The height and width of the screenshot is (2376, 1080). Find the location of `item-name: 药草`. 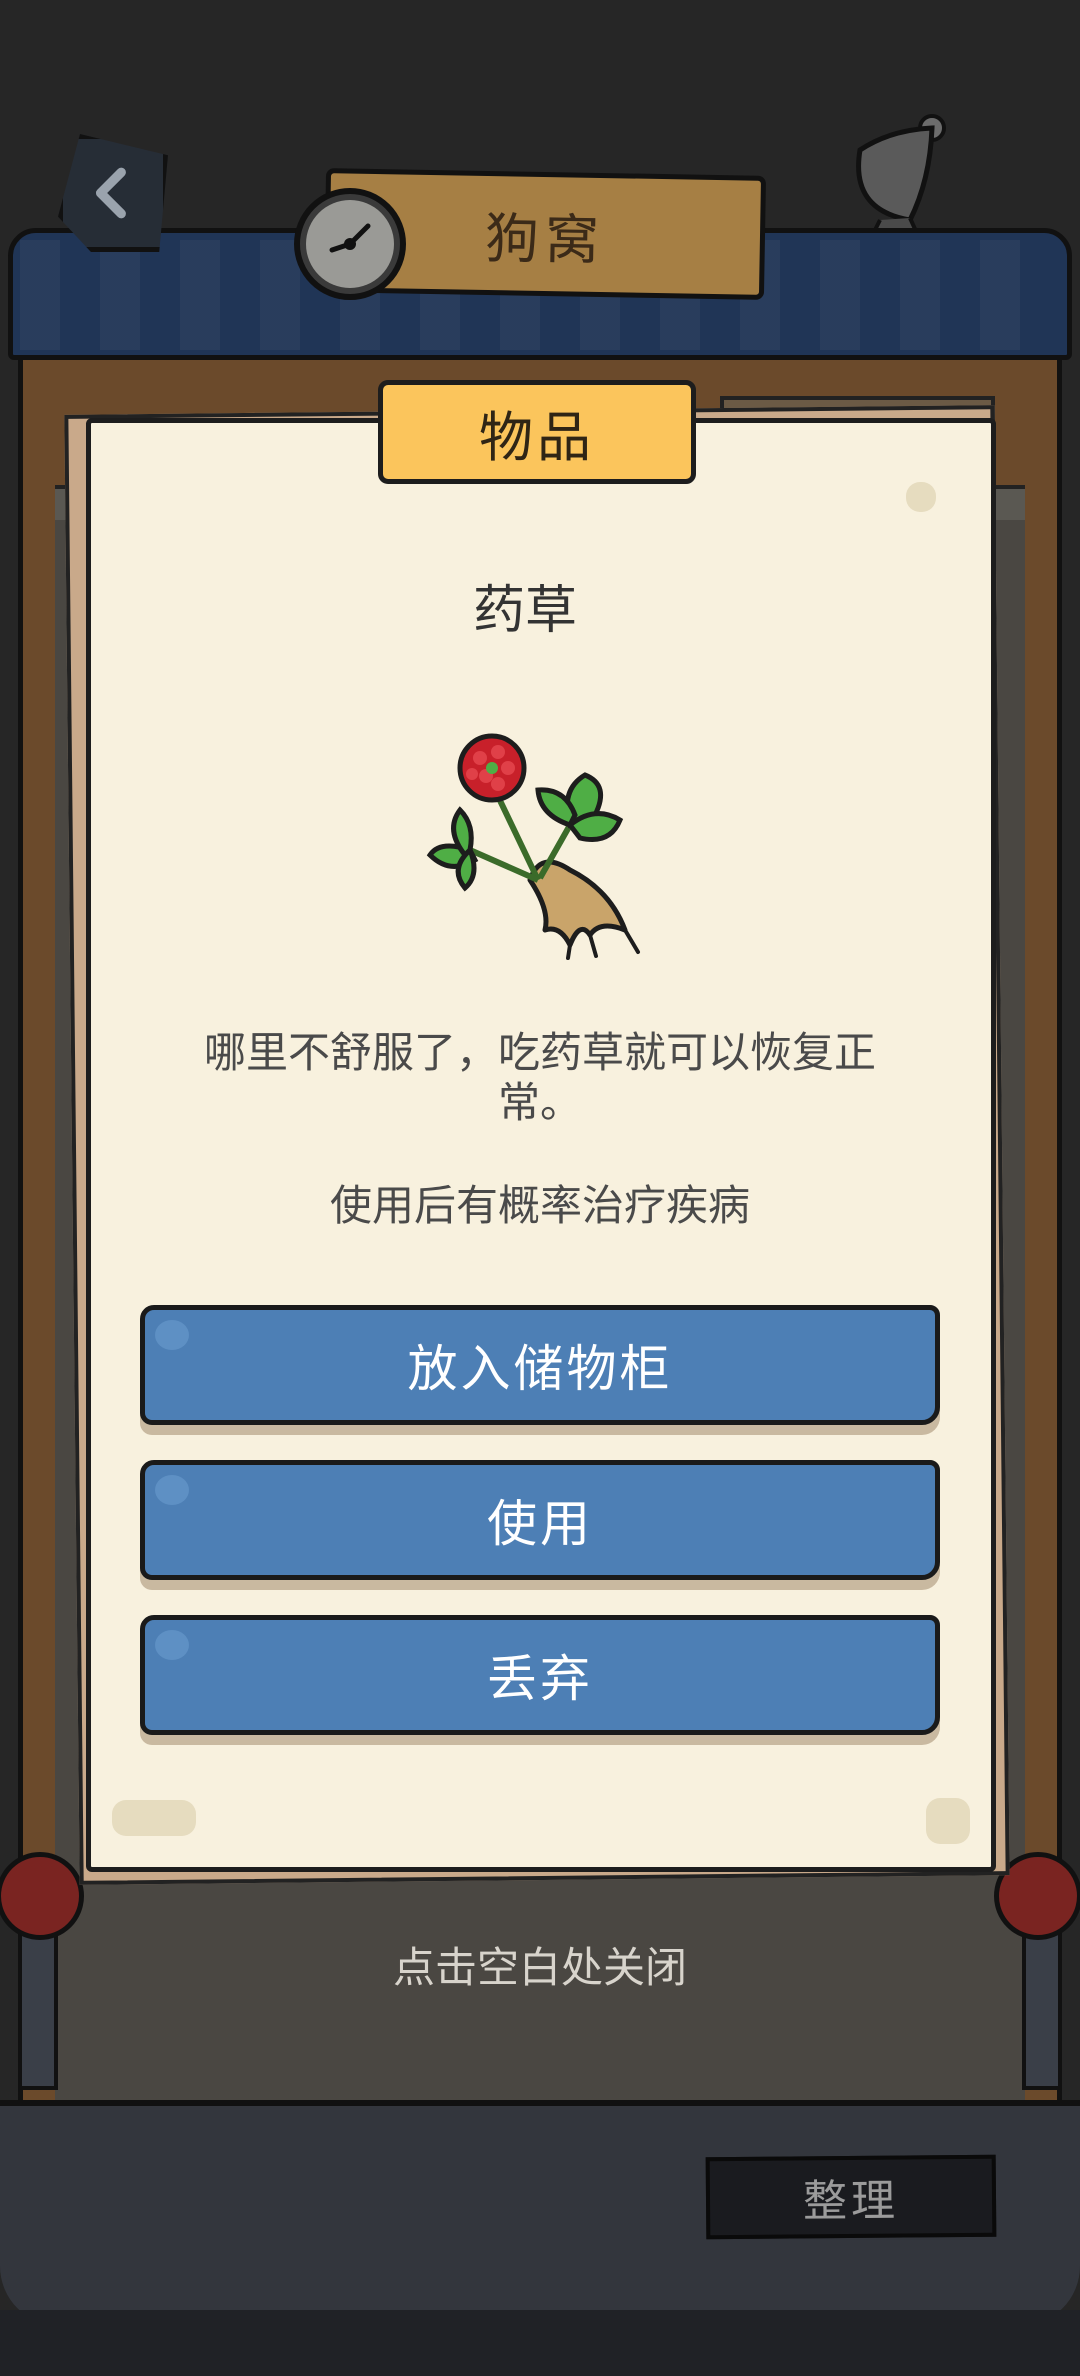

item-name: 药草 is located at coordinates (524, 611).